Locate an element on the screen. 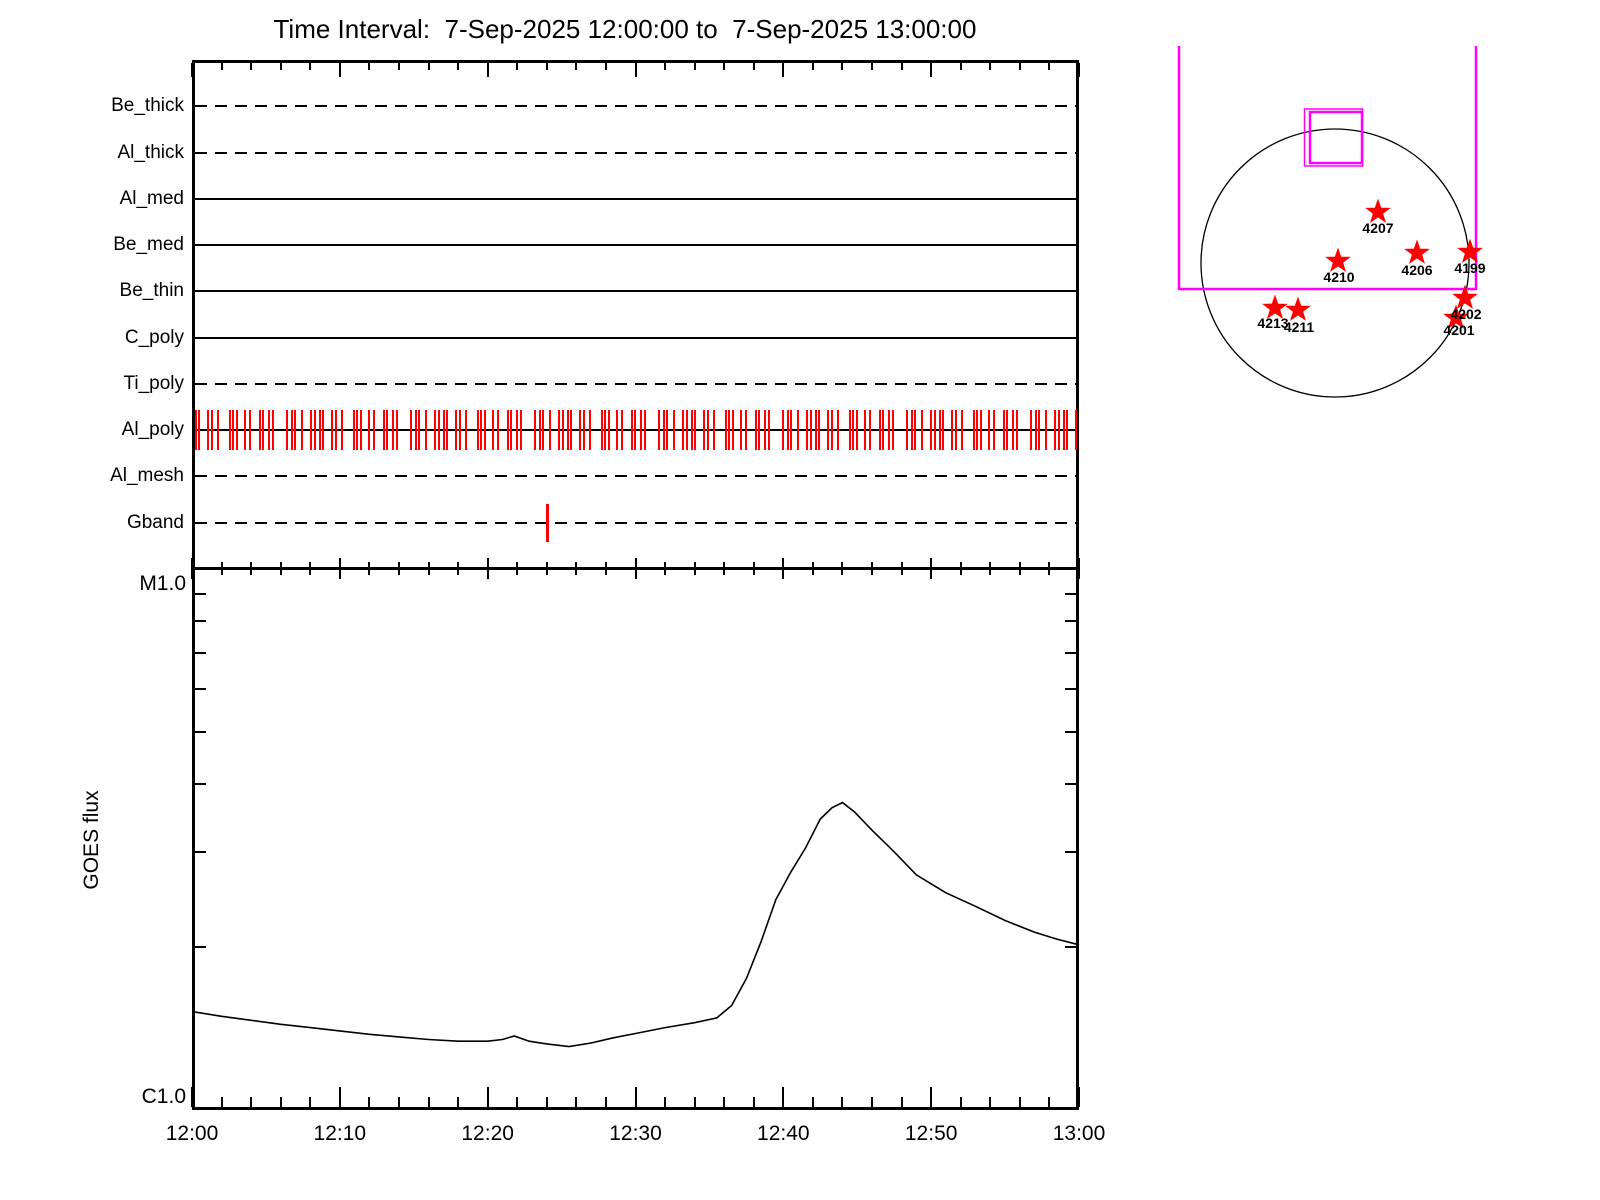 The height and width of the screenshot is (1200, 1600). filter-label-Be_thin: Be_thin is located at coordinates (151, 291).